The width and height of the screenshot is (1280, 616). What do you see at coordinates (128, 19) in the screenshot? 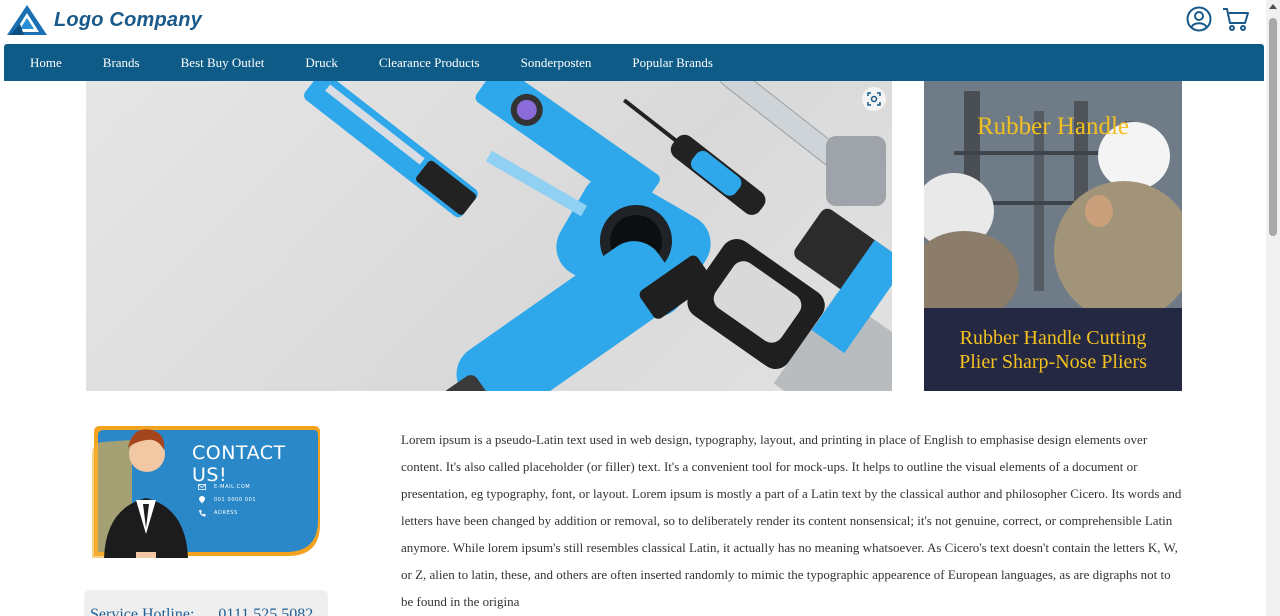
I see `brand-name: Logo Company` at bounding box center [128, 19].